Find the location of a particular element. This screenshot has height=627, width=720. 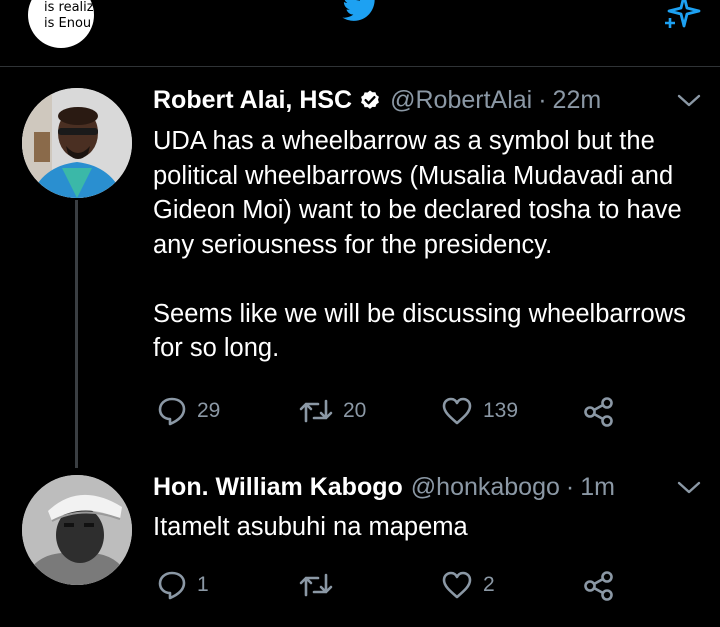

reply-button: 1 is located at coordinates (183, 585).